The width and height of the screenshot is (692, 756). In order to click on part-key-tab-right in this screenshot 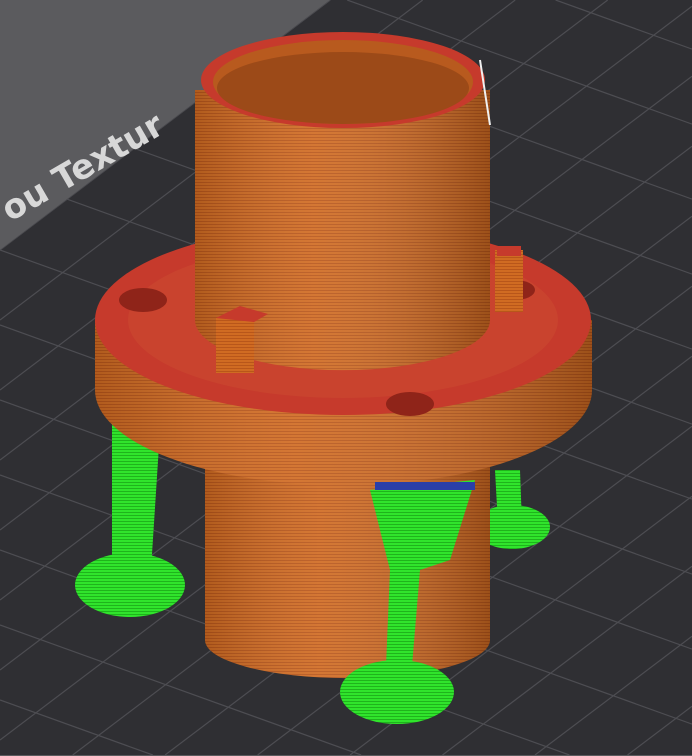, I will do `click(509, 279)`.